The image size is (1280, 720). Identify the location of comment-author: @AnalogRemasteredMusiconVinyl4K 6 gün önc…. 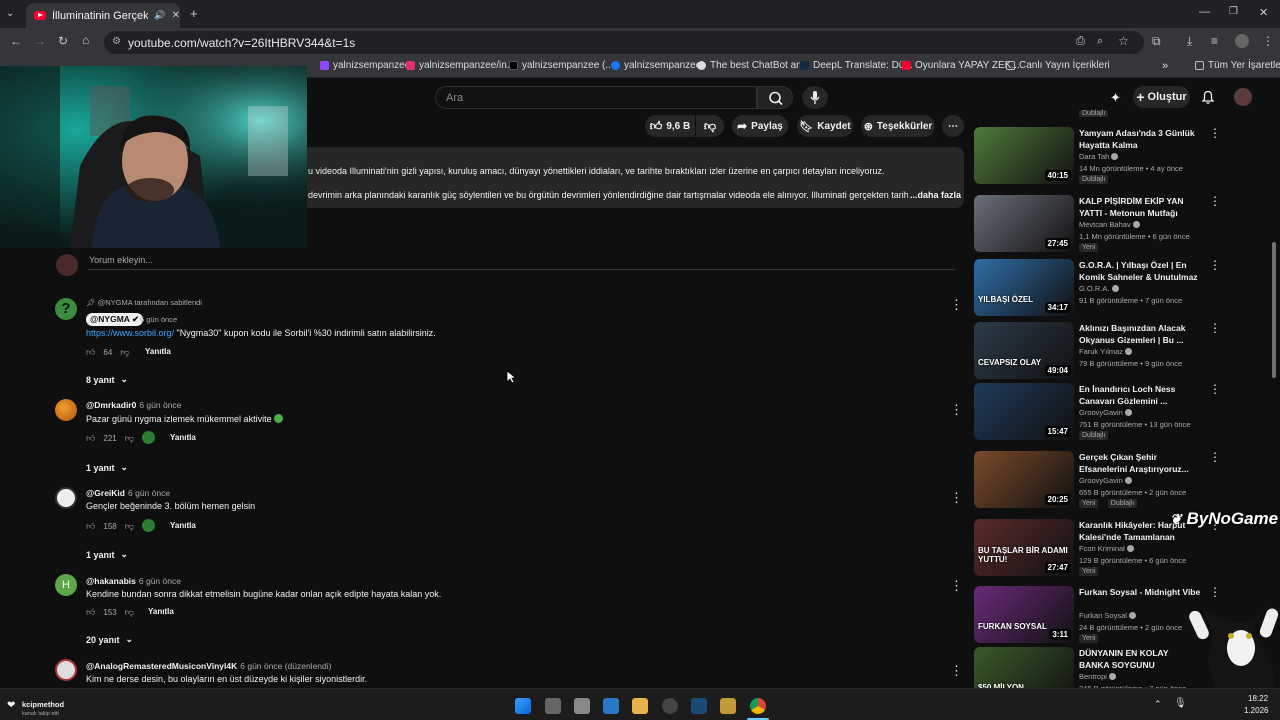
(208, 666).